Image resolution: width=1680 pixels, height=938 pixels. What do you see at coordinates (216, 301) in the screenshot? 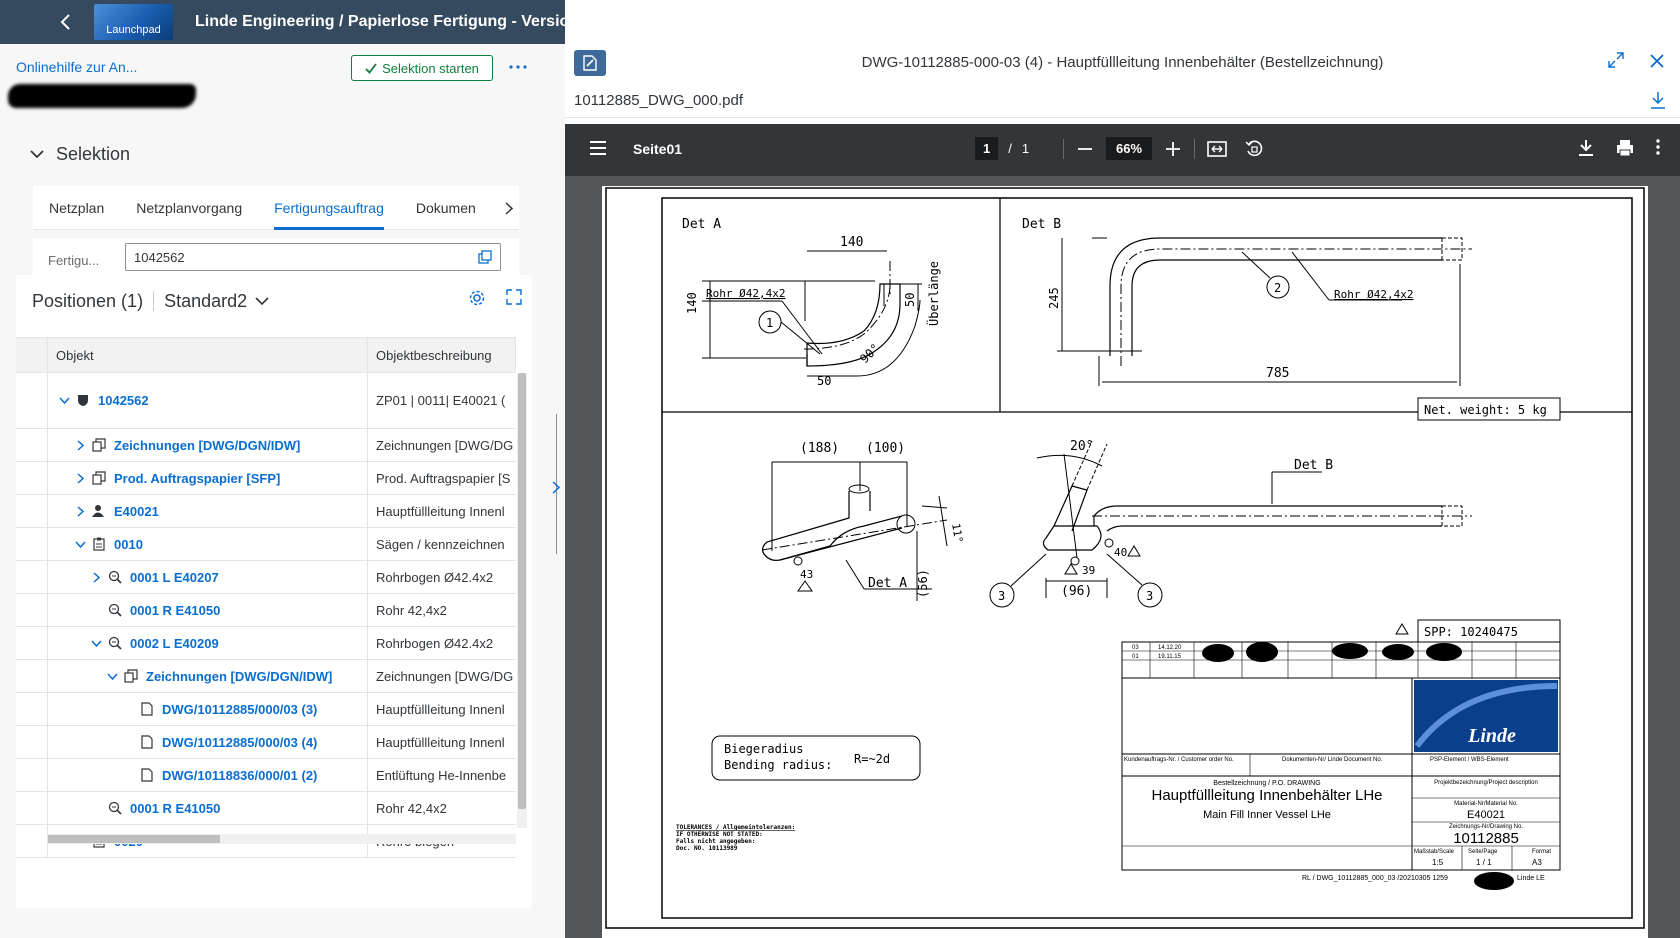
I see `variant-selector: Standard2` at bounding box center [216, 301].